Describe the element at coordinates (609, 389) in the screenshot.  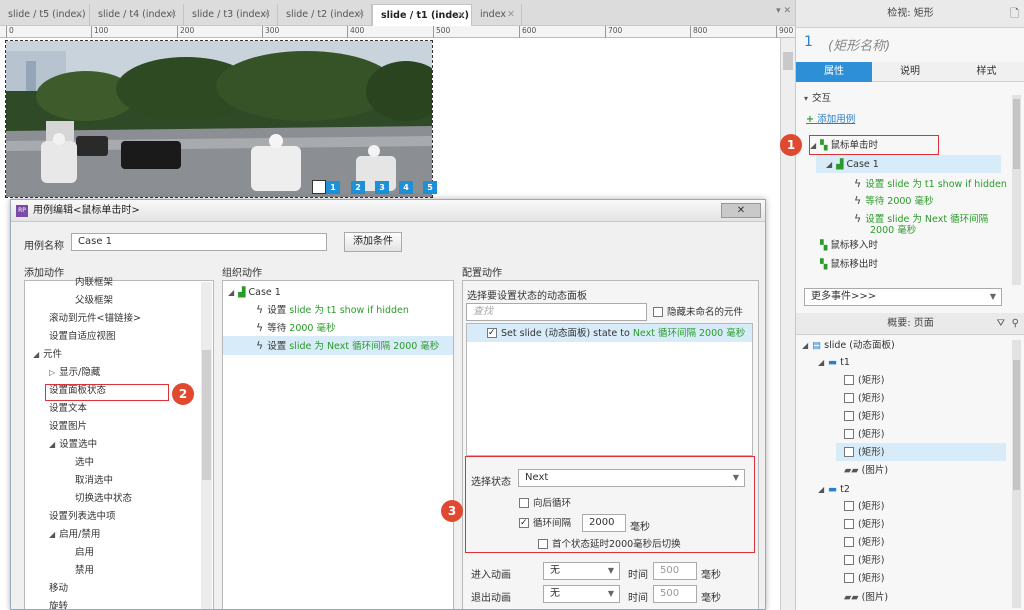
I see `panel-list` at that location.